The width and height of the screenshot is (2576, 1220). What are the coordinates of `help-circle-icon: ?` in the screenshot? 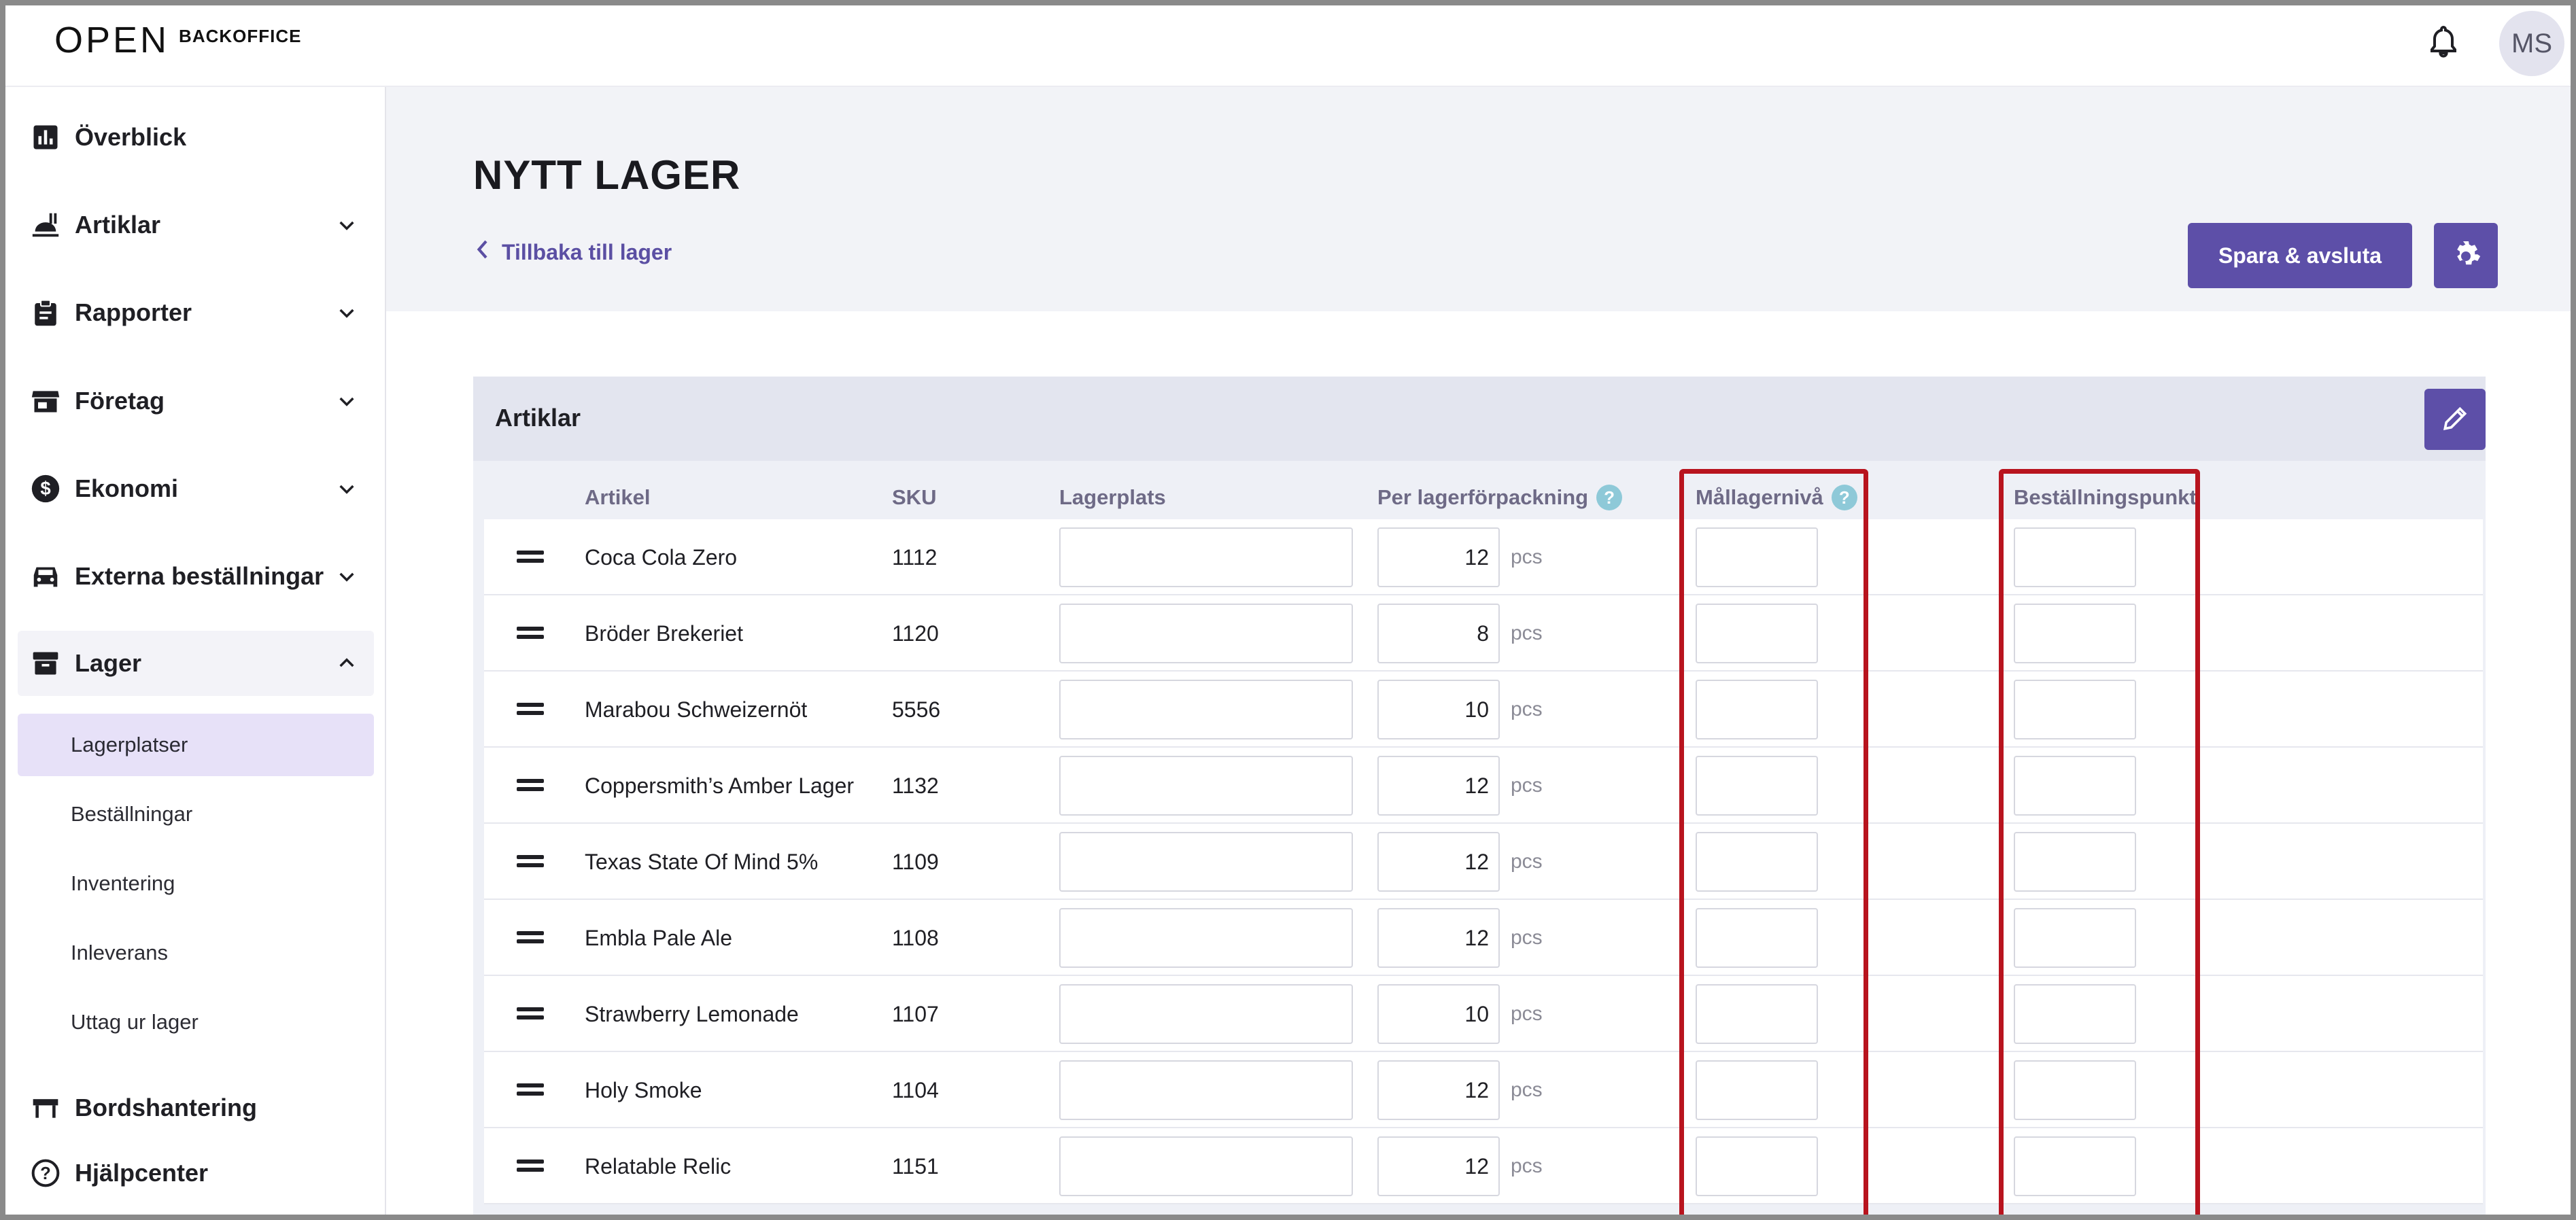 It's located at (46, 1173).